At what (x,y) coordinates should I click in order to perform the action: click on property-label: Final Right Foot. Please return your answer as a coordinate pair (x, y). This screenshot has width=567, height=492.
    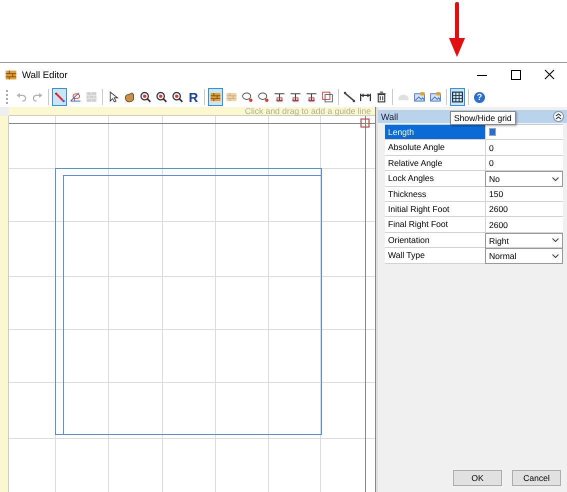
    Looking at the image, I should click on (435, 224).